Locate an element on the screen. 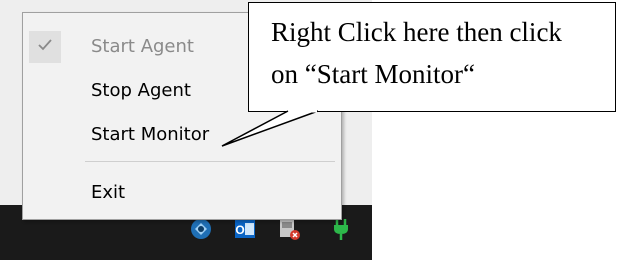 This screenshot has width=631, height=260. menu-item-label: Exit is located at coordinates (108, 192).